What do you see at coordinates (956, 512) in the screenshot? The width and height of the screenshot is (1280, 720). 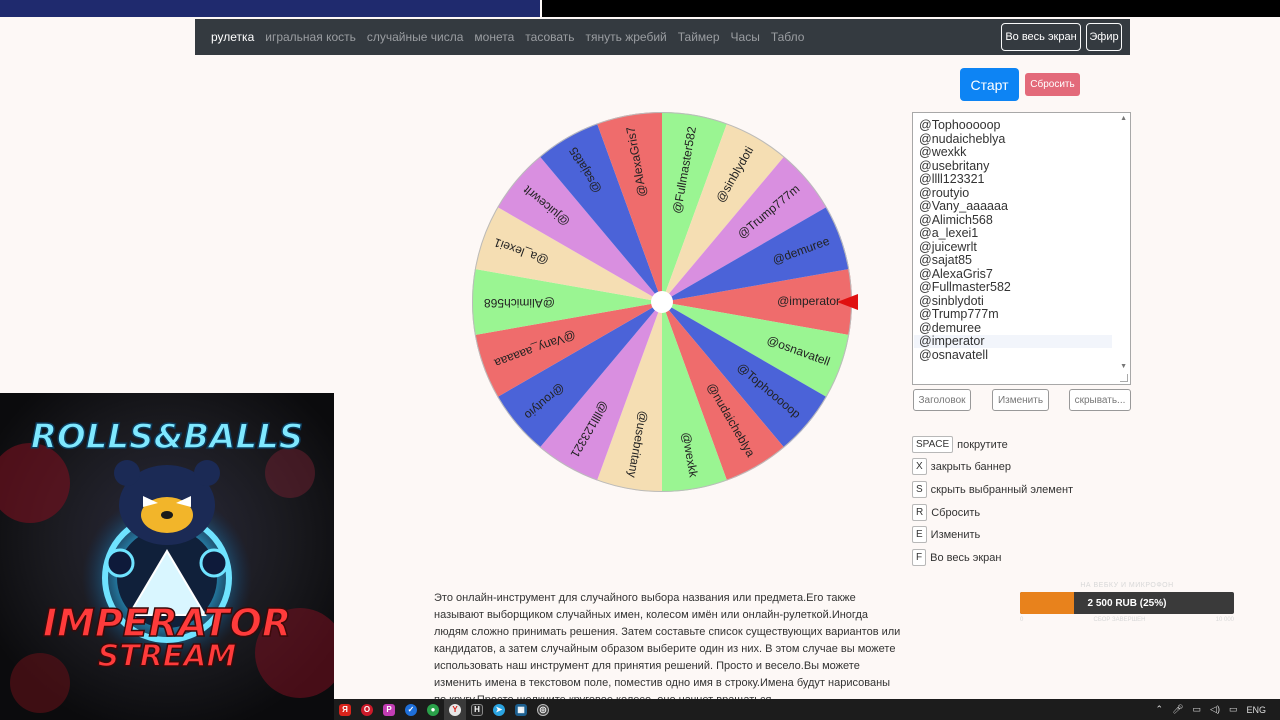 I see `shortcut-label: Сбросить` at bounding box center [956, 512].